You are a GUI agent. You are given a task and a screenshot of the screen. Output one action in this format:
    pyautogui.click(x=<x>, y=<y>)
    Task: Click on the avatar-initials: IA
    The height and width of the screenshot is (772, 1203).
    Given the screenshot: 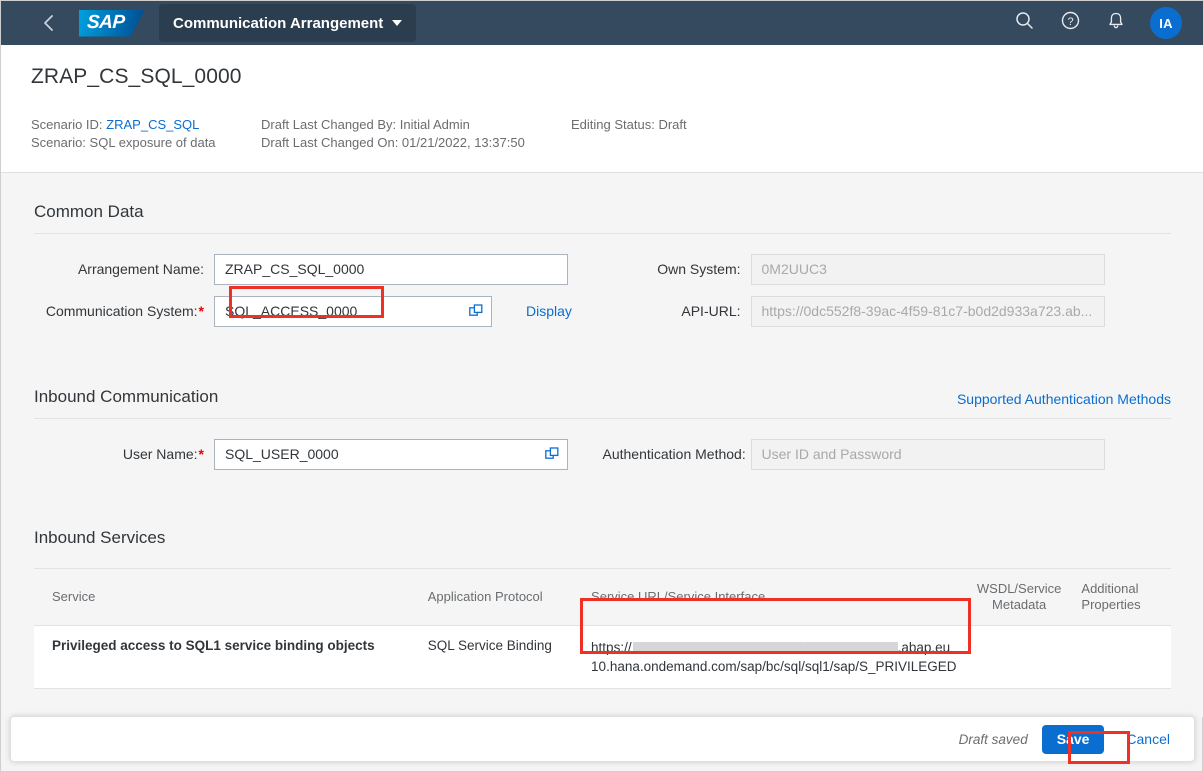 What is the action you would take?
    pyautogui.click(x=1166, y=23)
    